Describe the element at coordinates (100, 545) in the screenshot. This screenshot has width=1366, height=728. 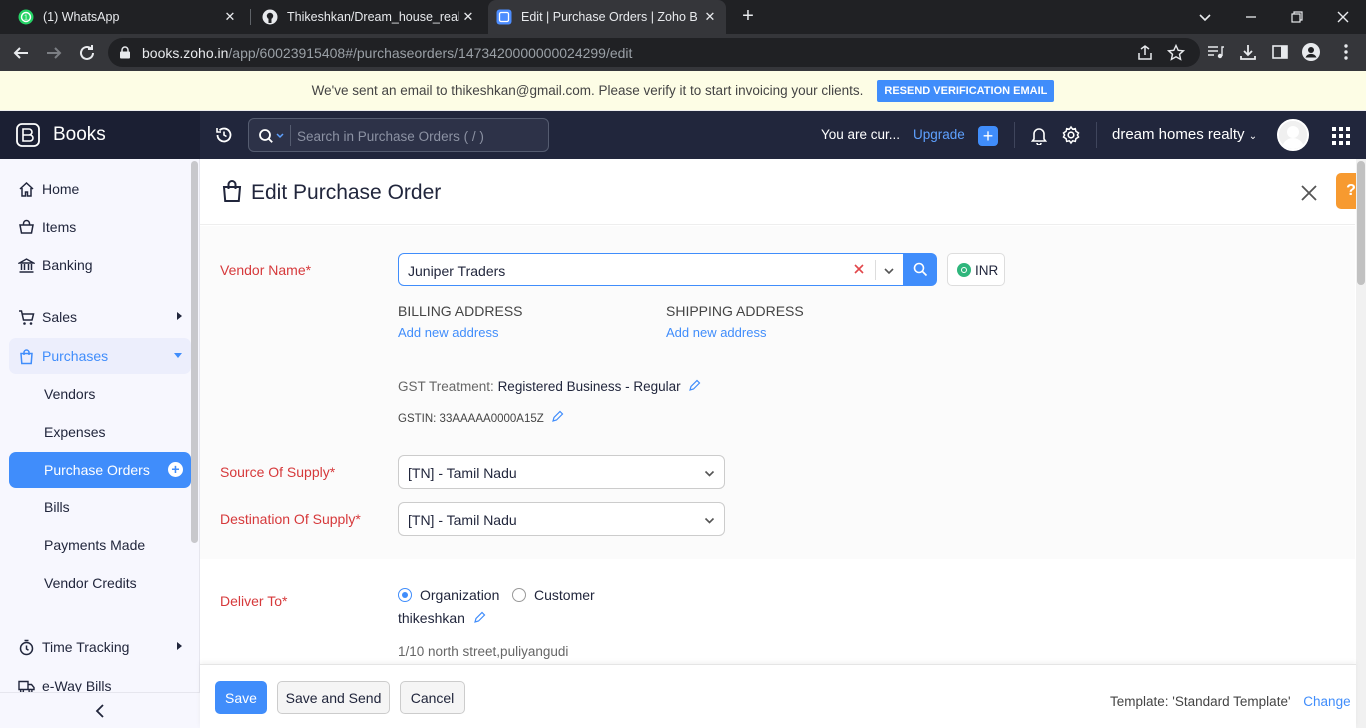
I see `sidebar-item-payments-made: Payments Made` at that location.